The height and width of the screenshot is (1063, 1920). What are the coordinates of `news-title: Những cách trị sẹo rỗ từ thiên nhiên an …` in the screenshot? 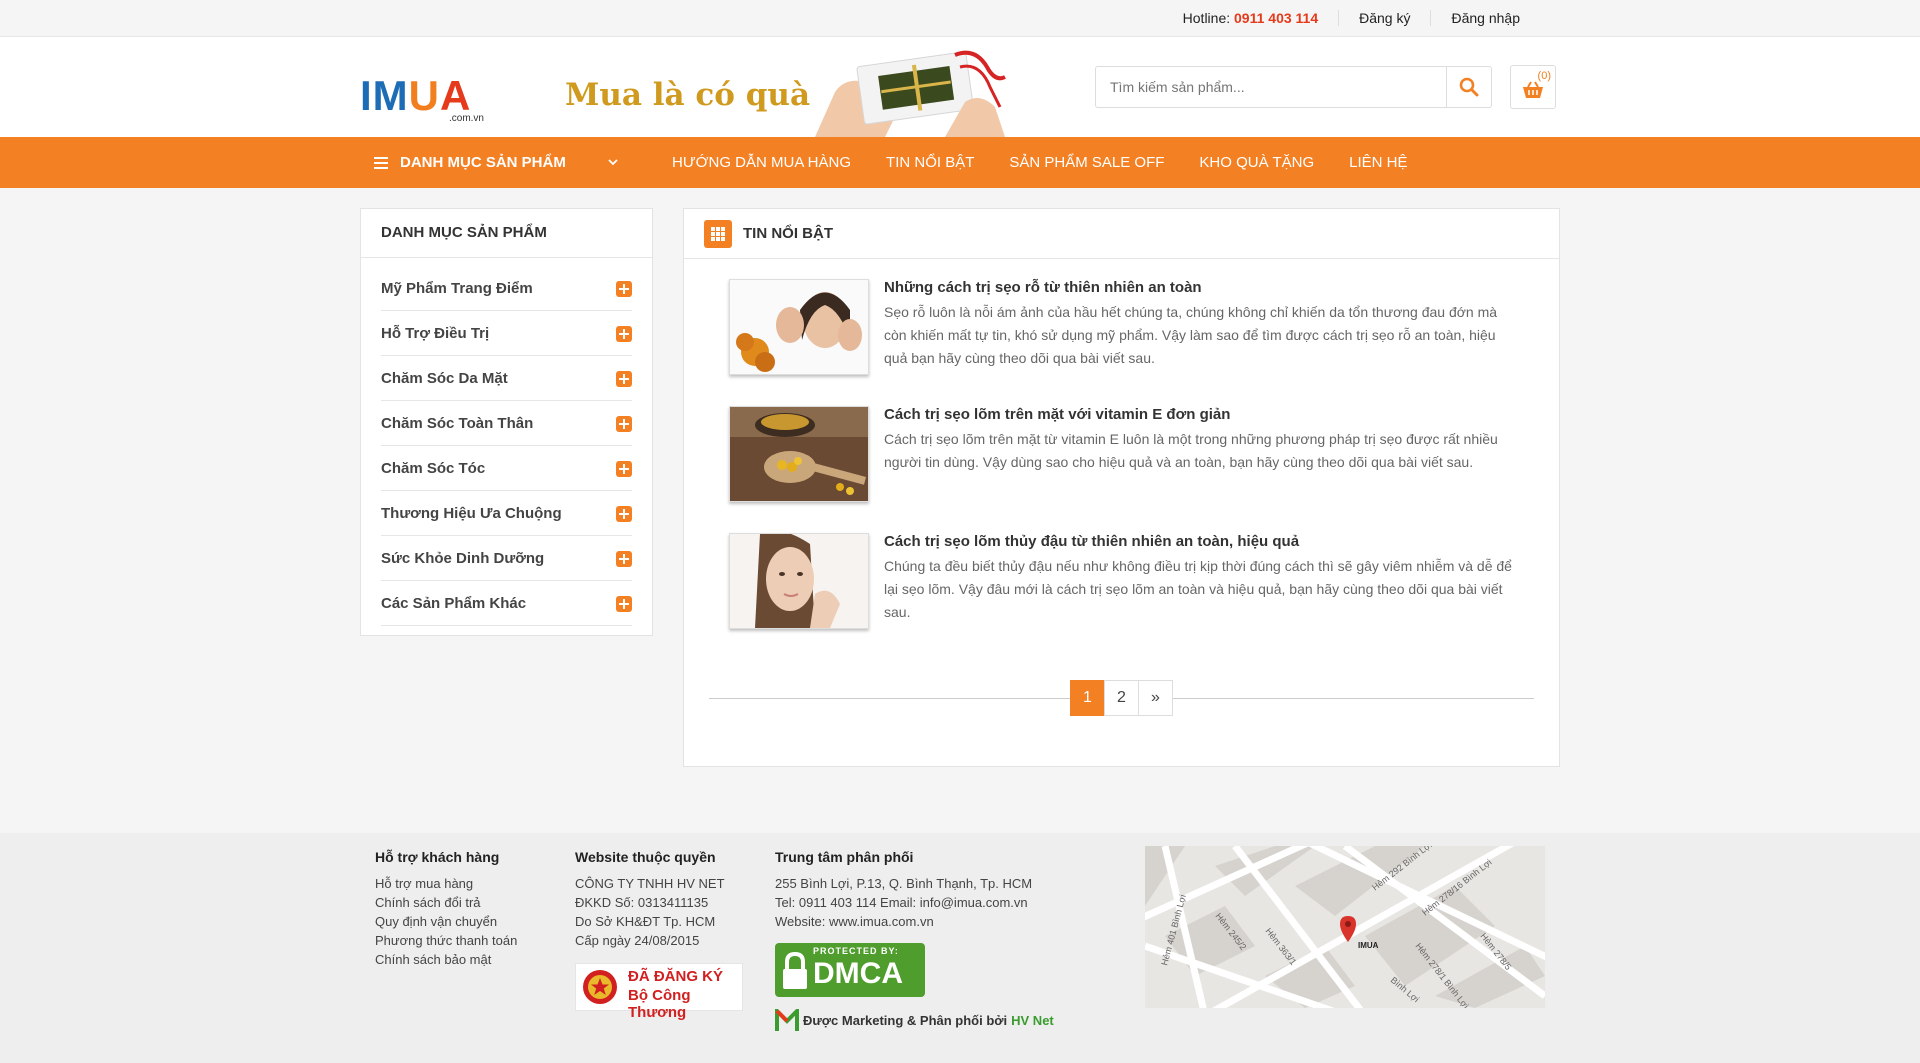 It's located at (1043, 287).